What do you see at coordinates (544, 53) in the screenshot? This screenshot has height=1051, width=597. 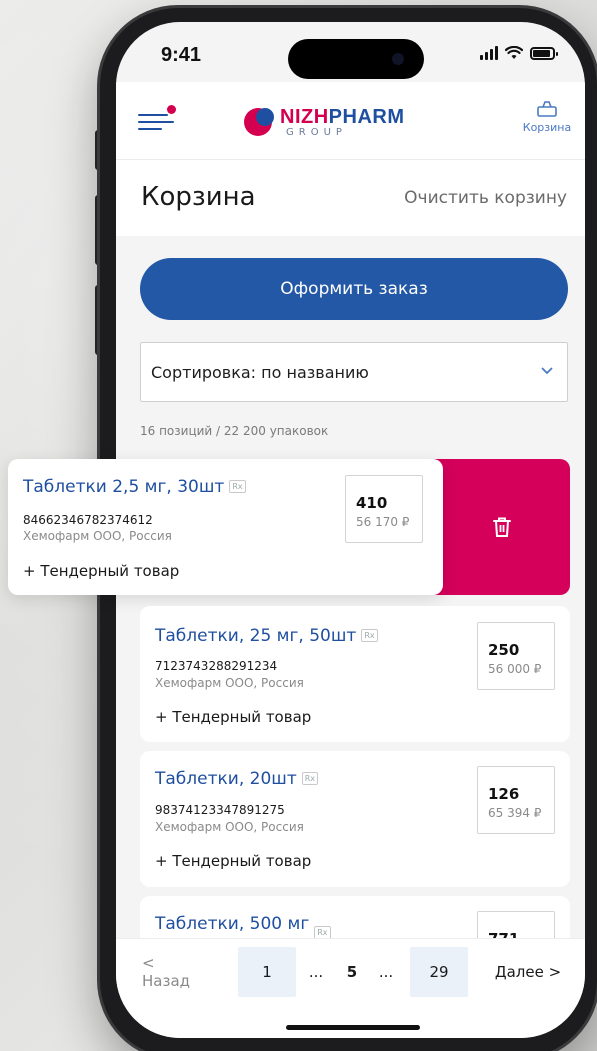 I see `battery-icon` at bounding box center [544, 53].